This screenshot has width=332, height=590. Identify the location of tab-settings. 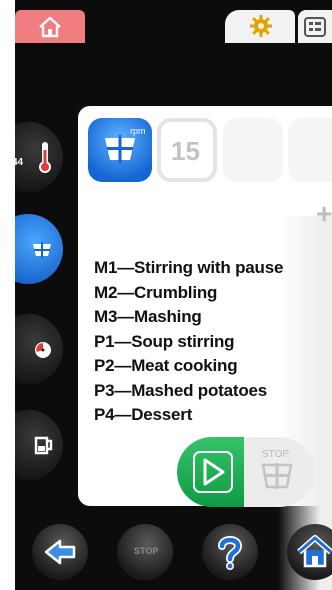
(260, 26).